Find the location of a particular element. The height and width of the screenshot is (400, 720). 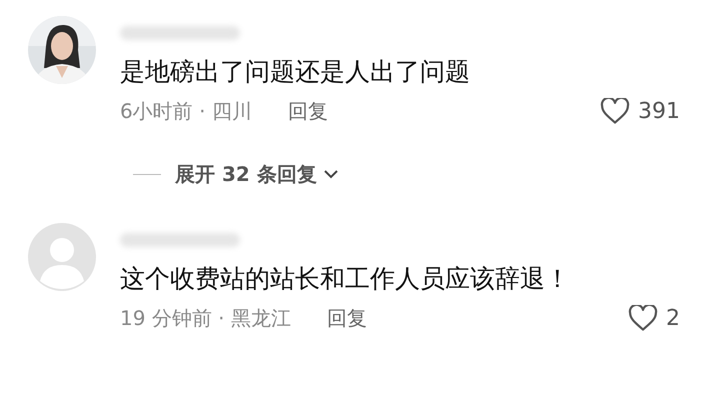

expand-replies-link: 展开 32 条回复 is located at coordinates (246, 174).